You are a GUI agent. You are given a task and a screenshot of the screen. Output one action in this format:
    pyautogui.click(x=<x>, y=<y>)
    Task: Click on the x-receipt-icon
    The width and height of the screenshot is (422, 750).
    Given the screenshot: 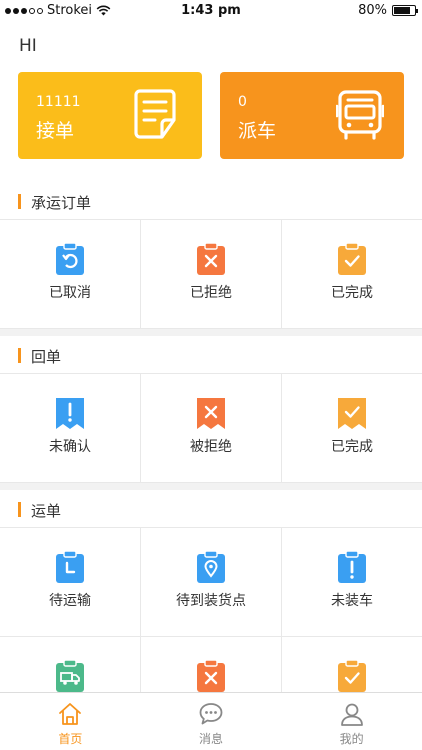 What is the action you would take?
    pyautogui.click(x=211, y=413)
    